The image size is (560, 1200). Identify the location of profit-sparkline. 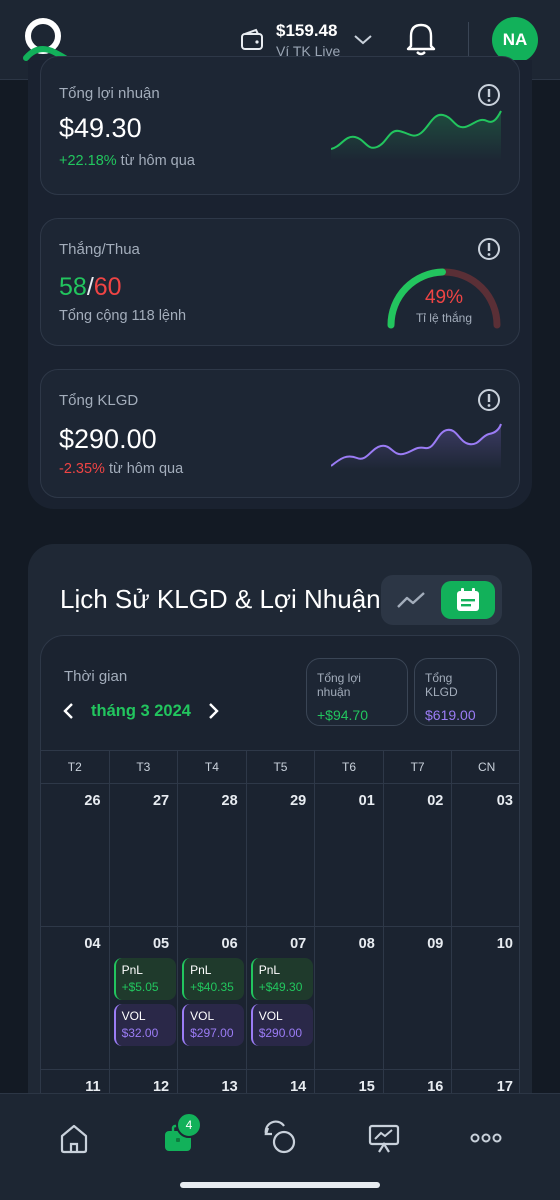
(416, 135).